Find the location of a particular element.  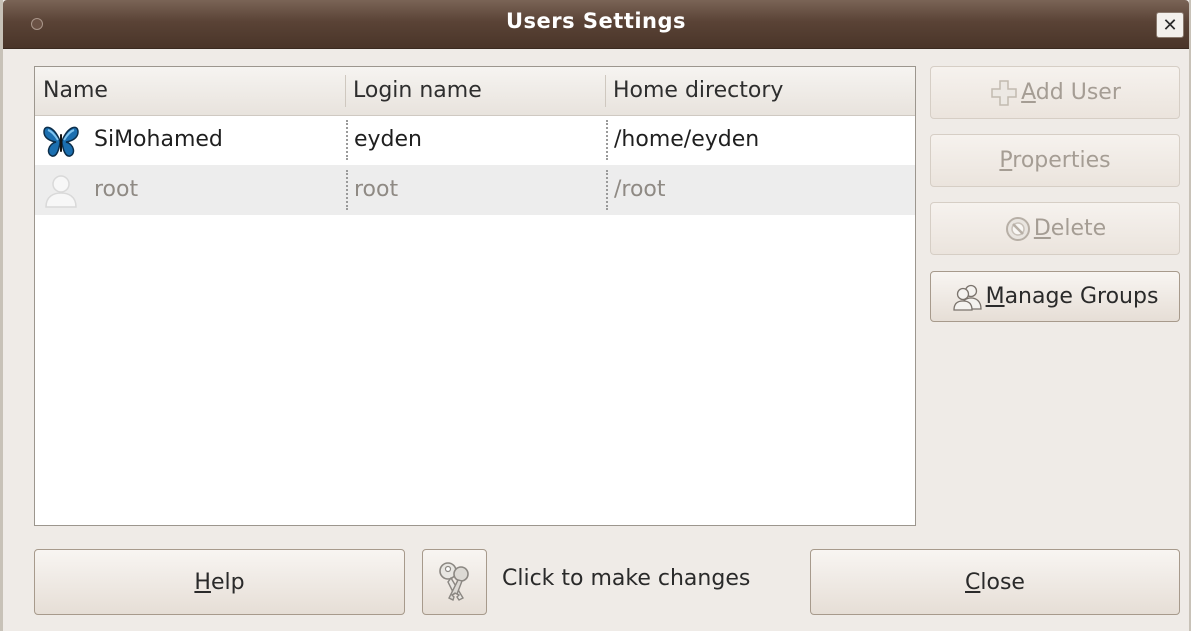

properties-button: Properties is located at coordinates (1055, 160).